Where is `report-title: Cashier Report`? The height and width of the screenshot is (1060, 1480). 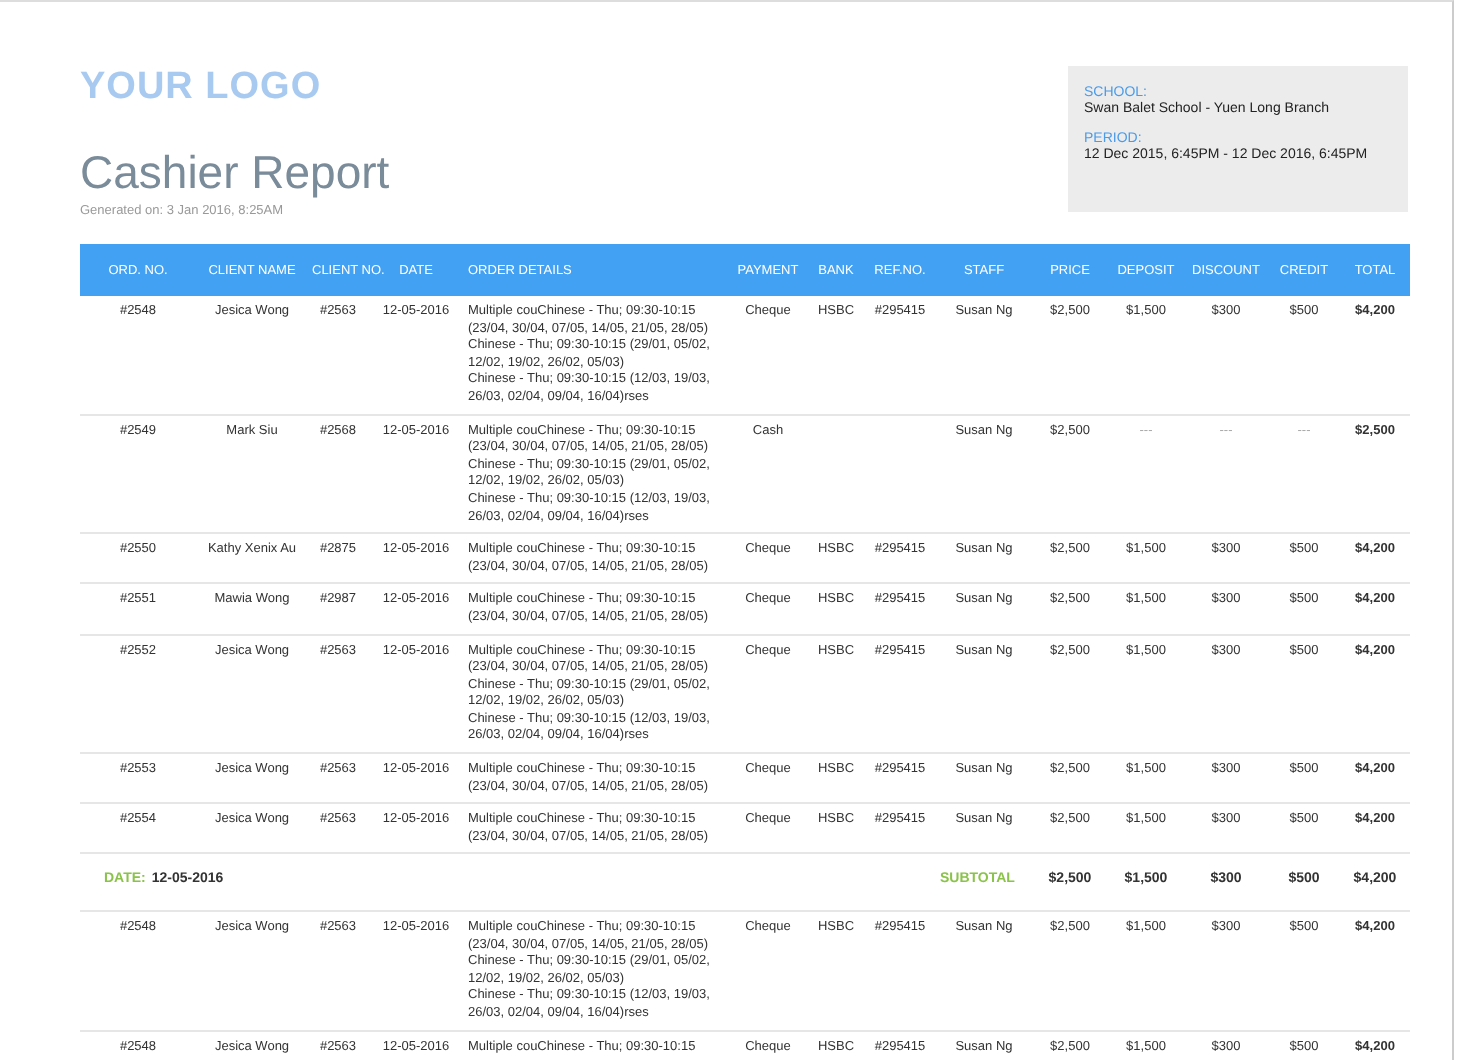
report-title: Cashier Report is located at coordinates (235, 173).